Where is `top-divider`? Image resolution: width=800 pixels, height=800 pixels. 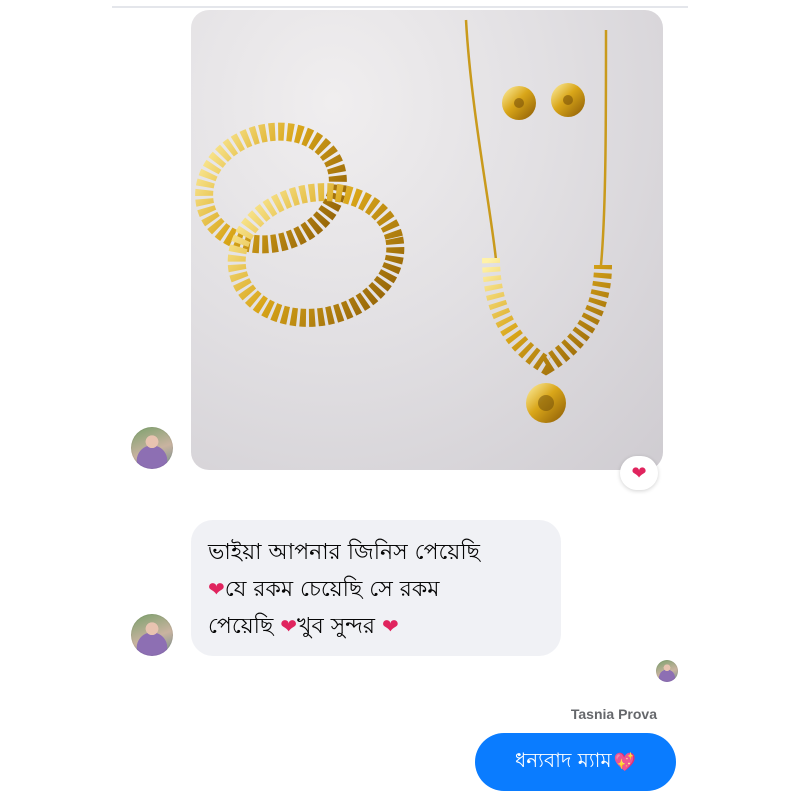 top-divider is located at coordinates (400, 7).